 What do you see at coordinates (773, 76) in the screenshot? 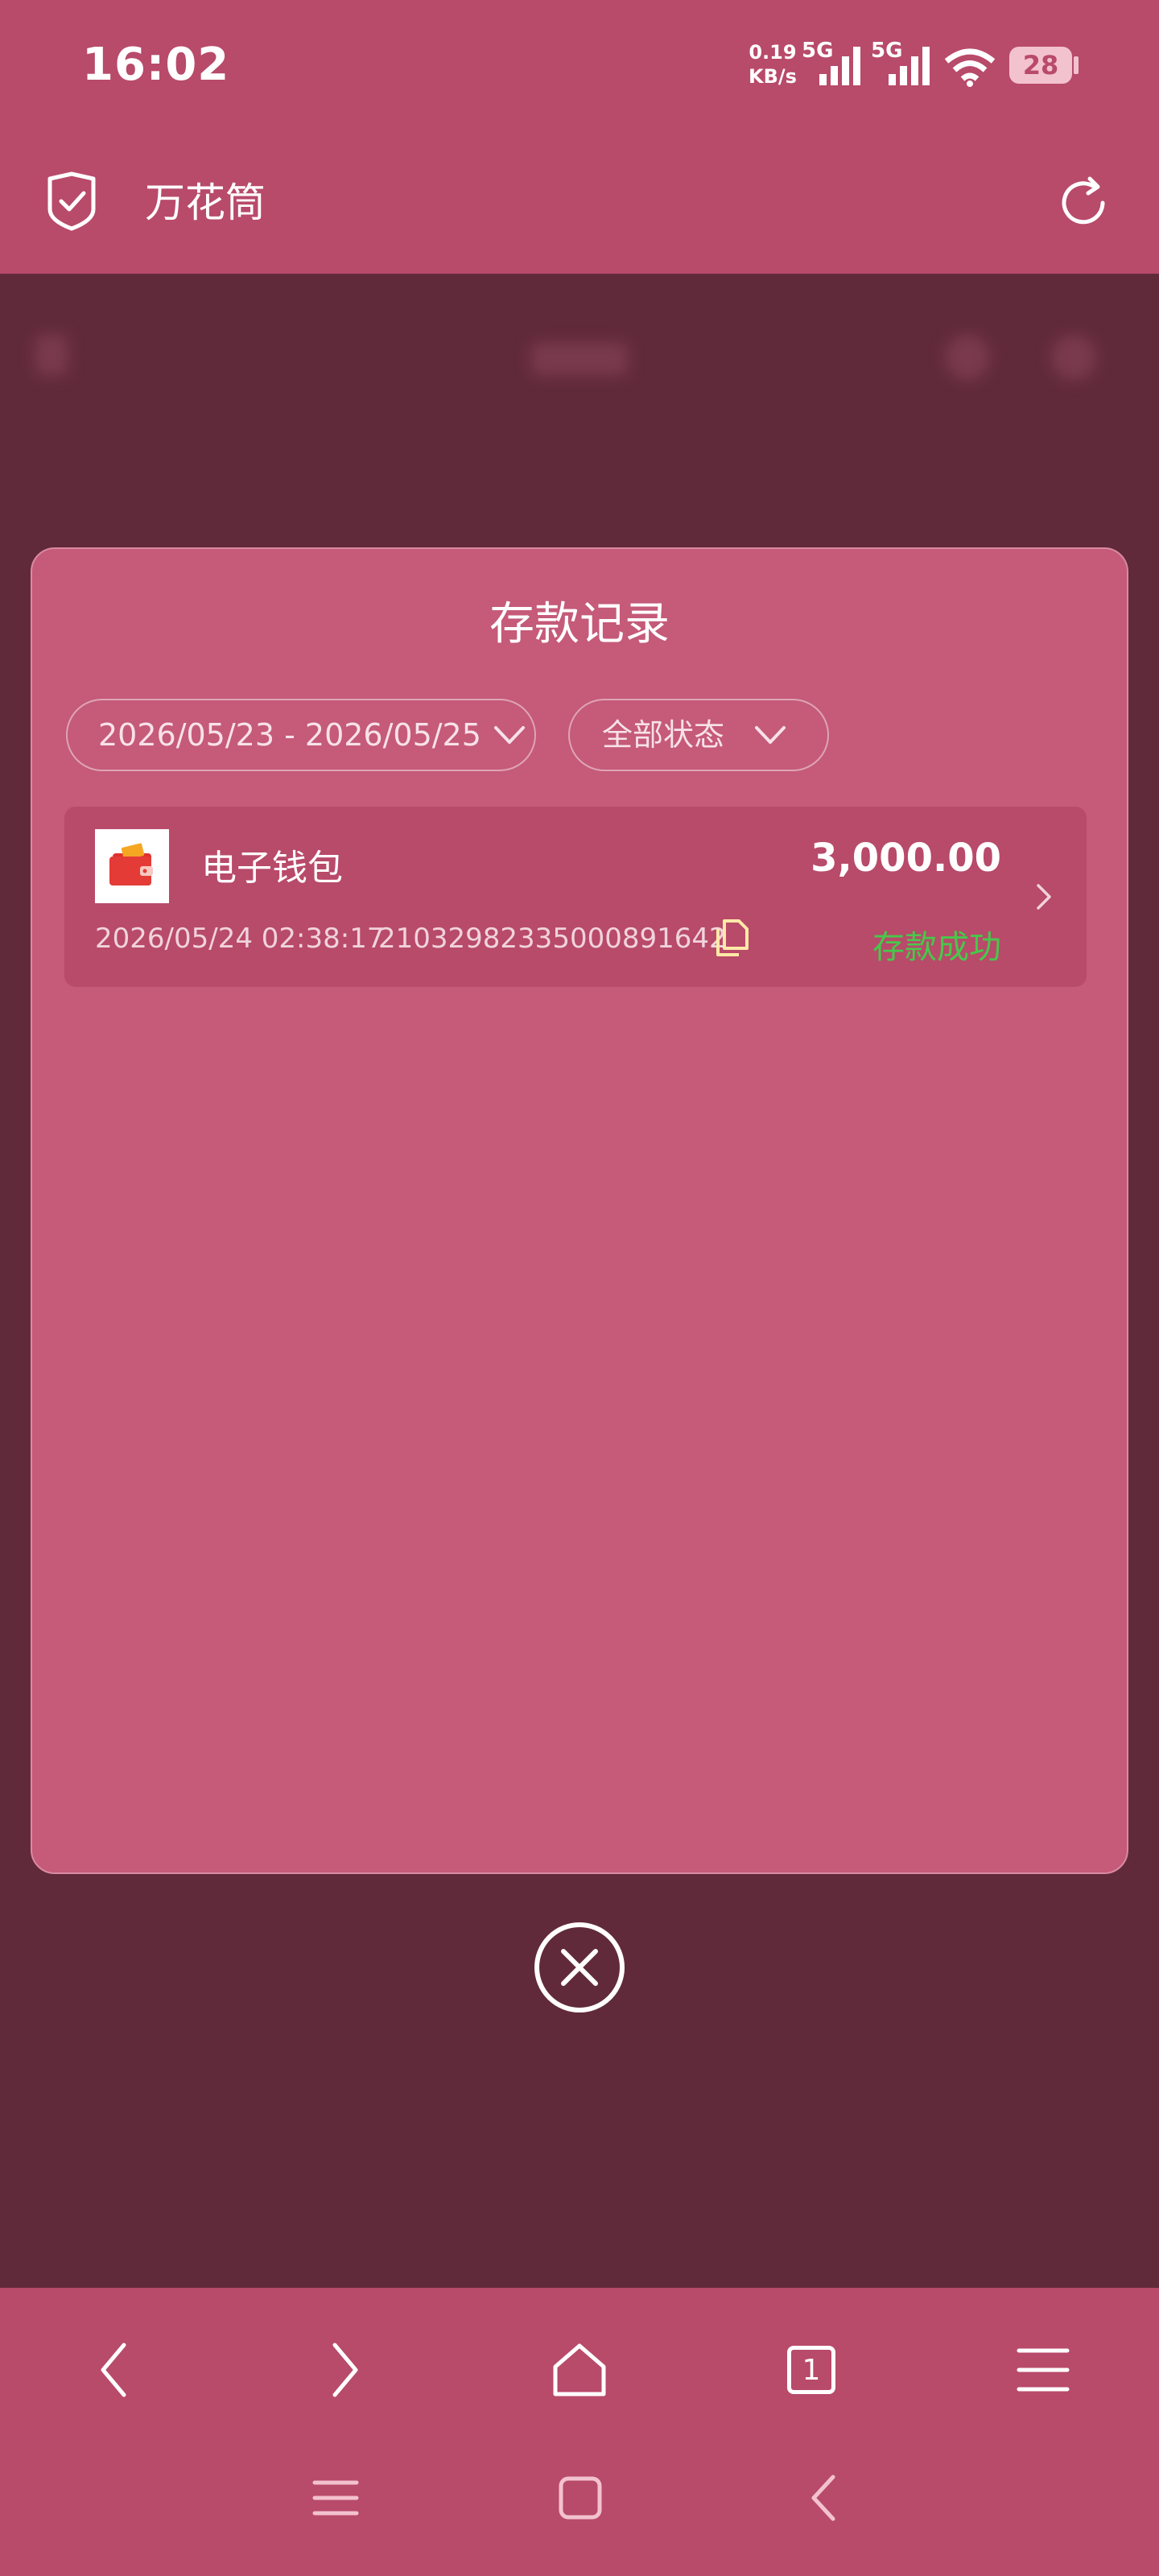
I see `net-speed-unit: KB/s` at bounding box center [773, 76].